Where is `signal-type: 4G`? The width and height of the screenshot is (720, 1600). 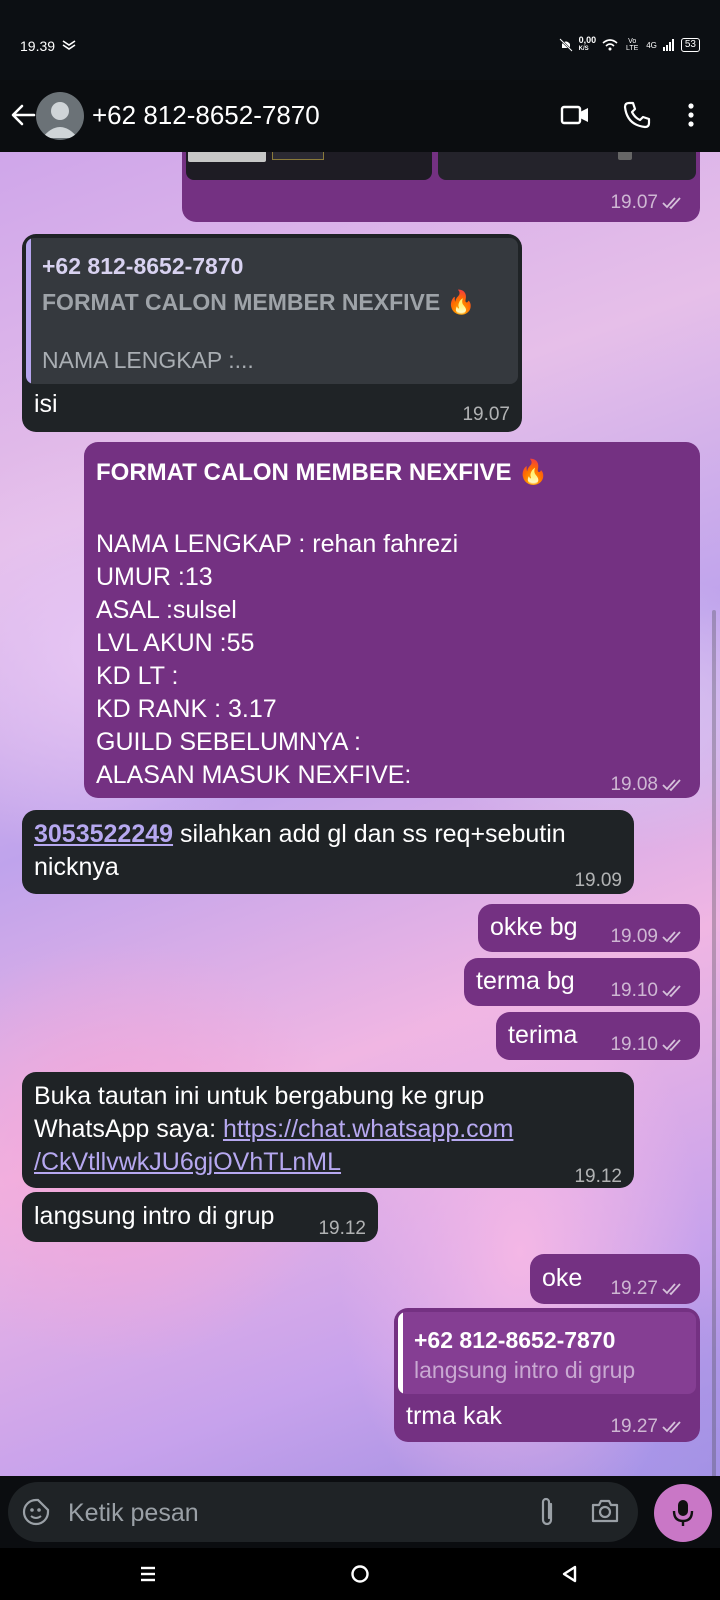 signal-type: 4G is located at coordinates (651, 45).